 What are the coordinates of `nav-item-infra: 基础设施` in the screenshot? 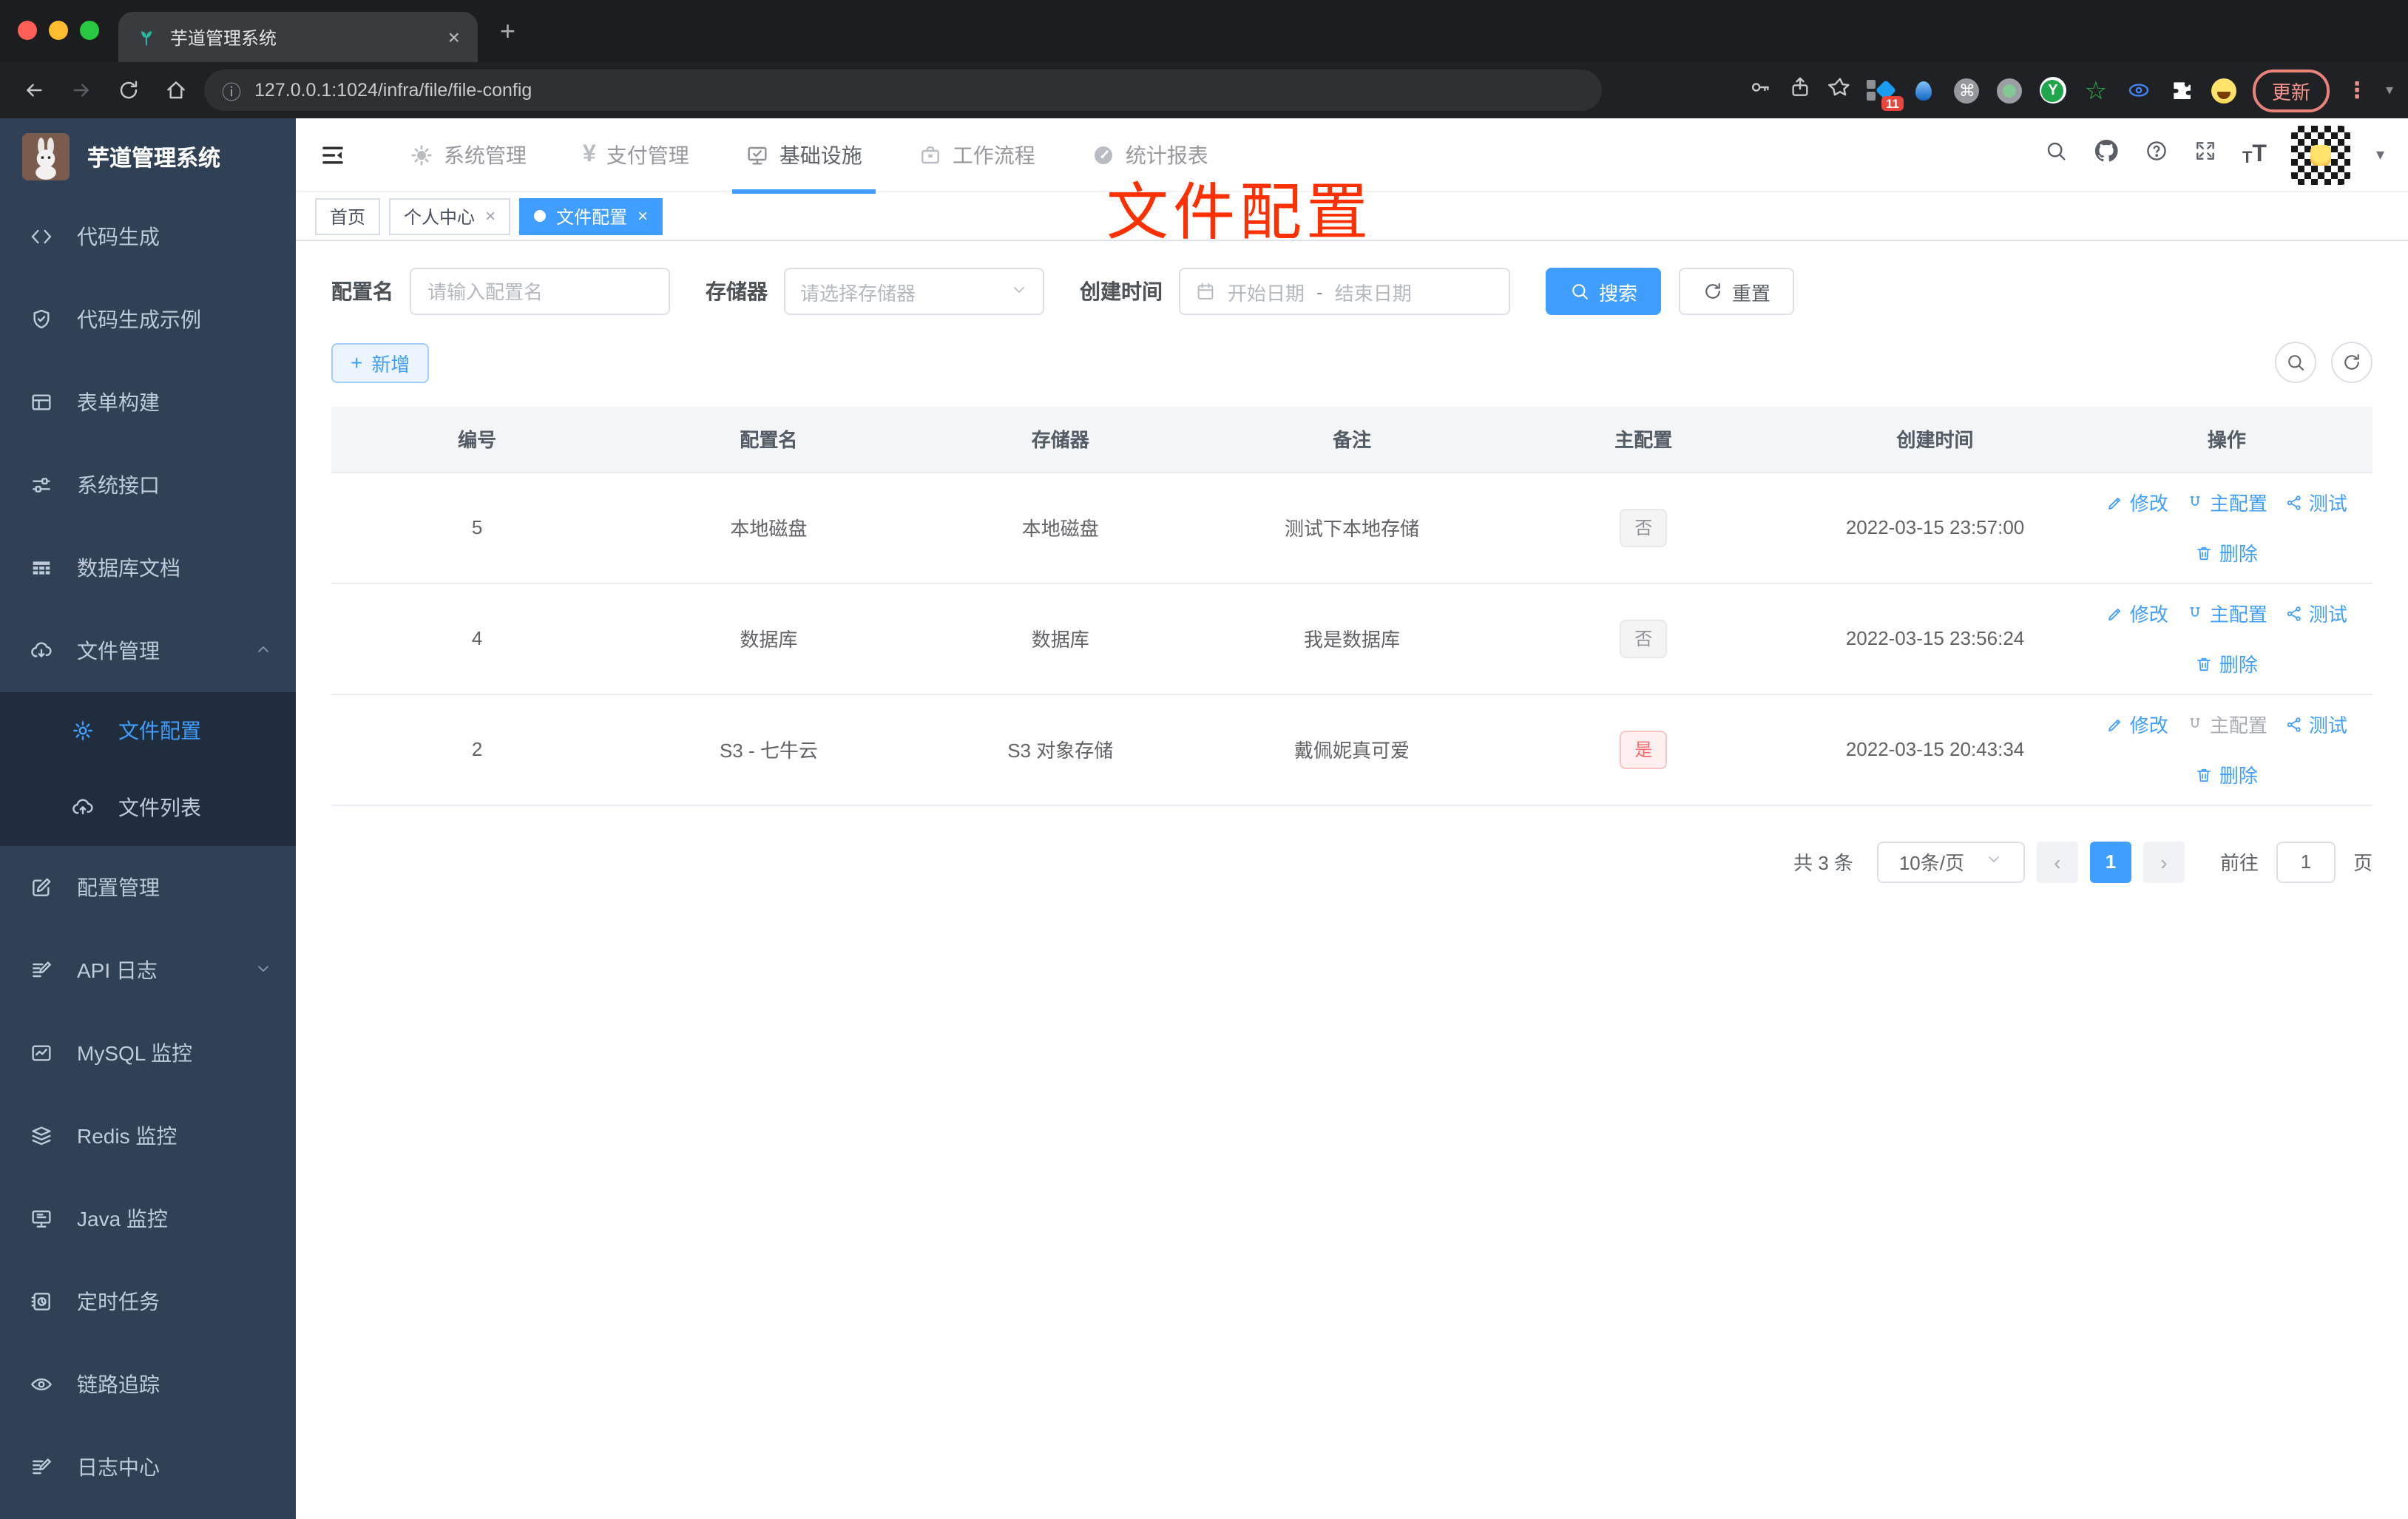 It's located at (803, 156).